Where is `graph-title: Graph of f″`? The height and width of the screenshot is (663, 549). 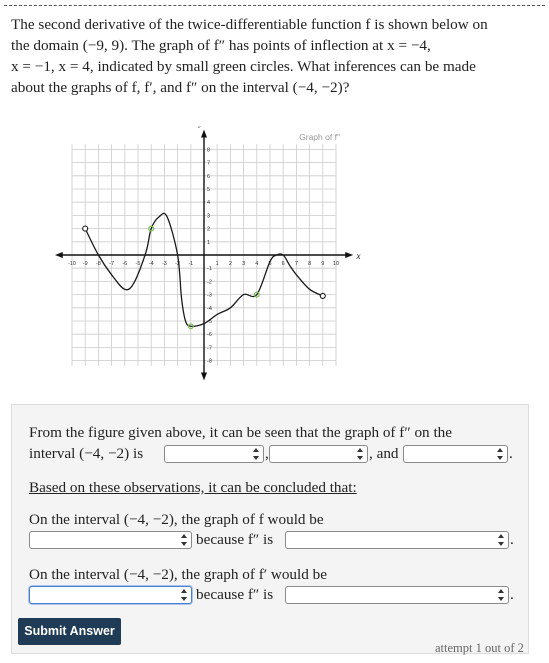
graph-title: Graph of f″ is located at coordinates (319, 137).